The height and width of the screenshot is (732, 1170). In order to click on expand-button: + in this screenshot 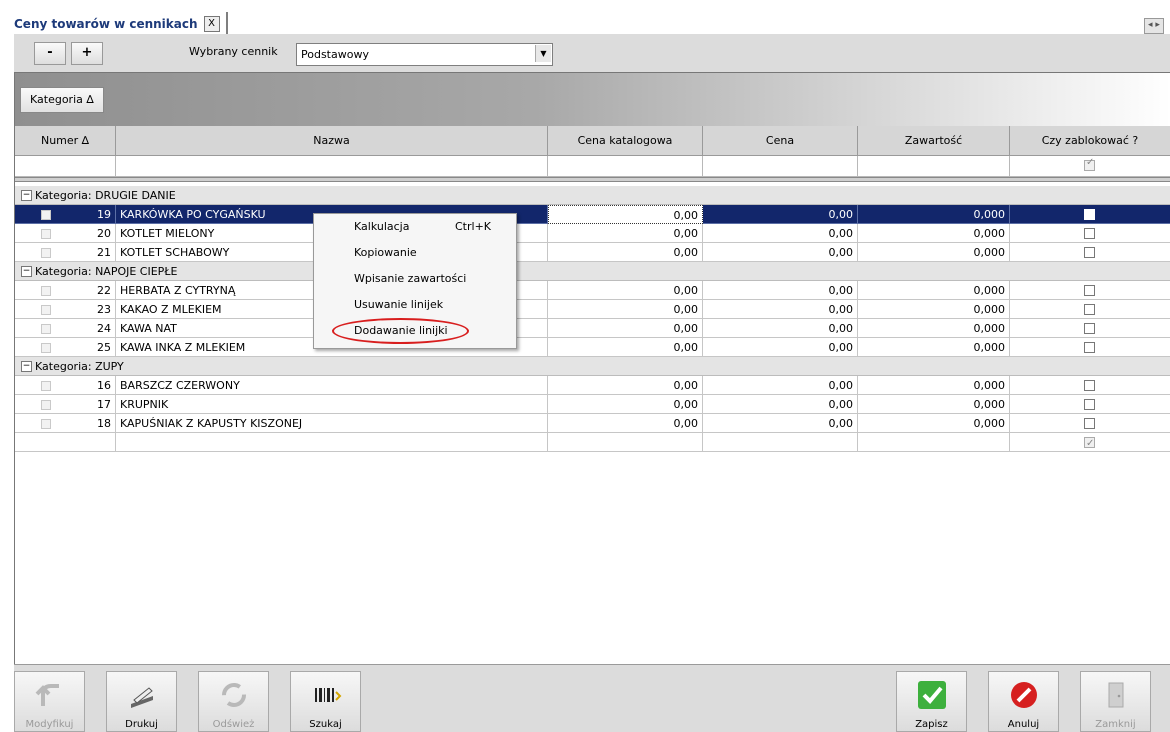, I will do `click(87, 53)`.